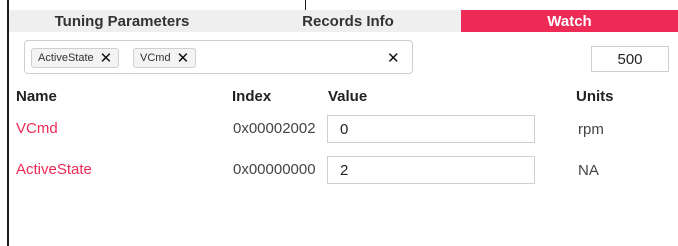 The width and height of the screenshot is (678, 246). What do you see at coordinates (8, 123) in the screenshot?
I see `panel-left-border` at bounding box center [8, 123].